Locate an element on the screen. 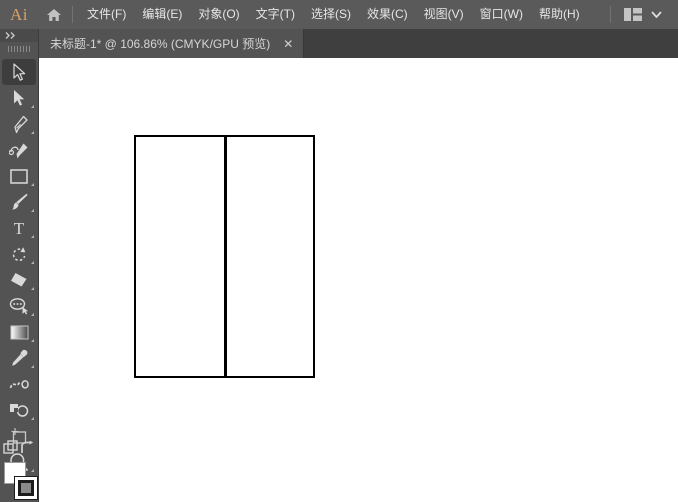 This screenshot has height=502, width=678. rectangle-right is located at coordinates (270, 256).